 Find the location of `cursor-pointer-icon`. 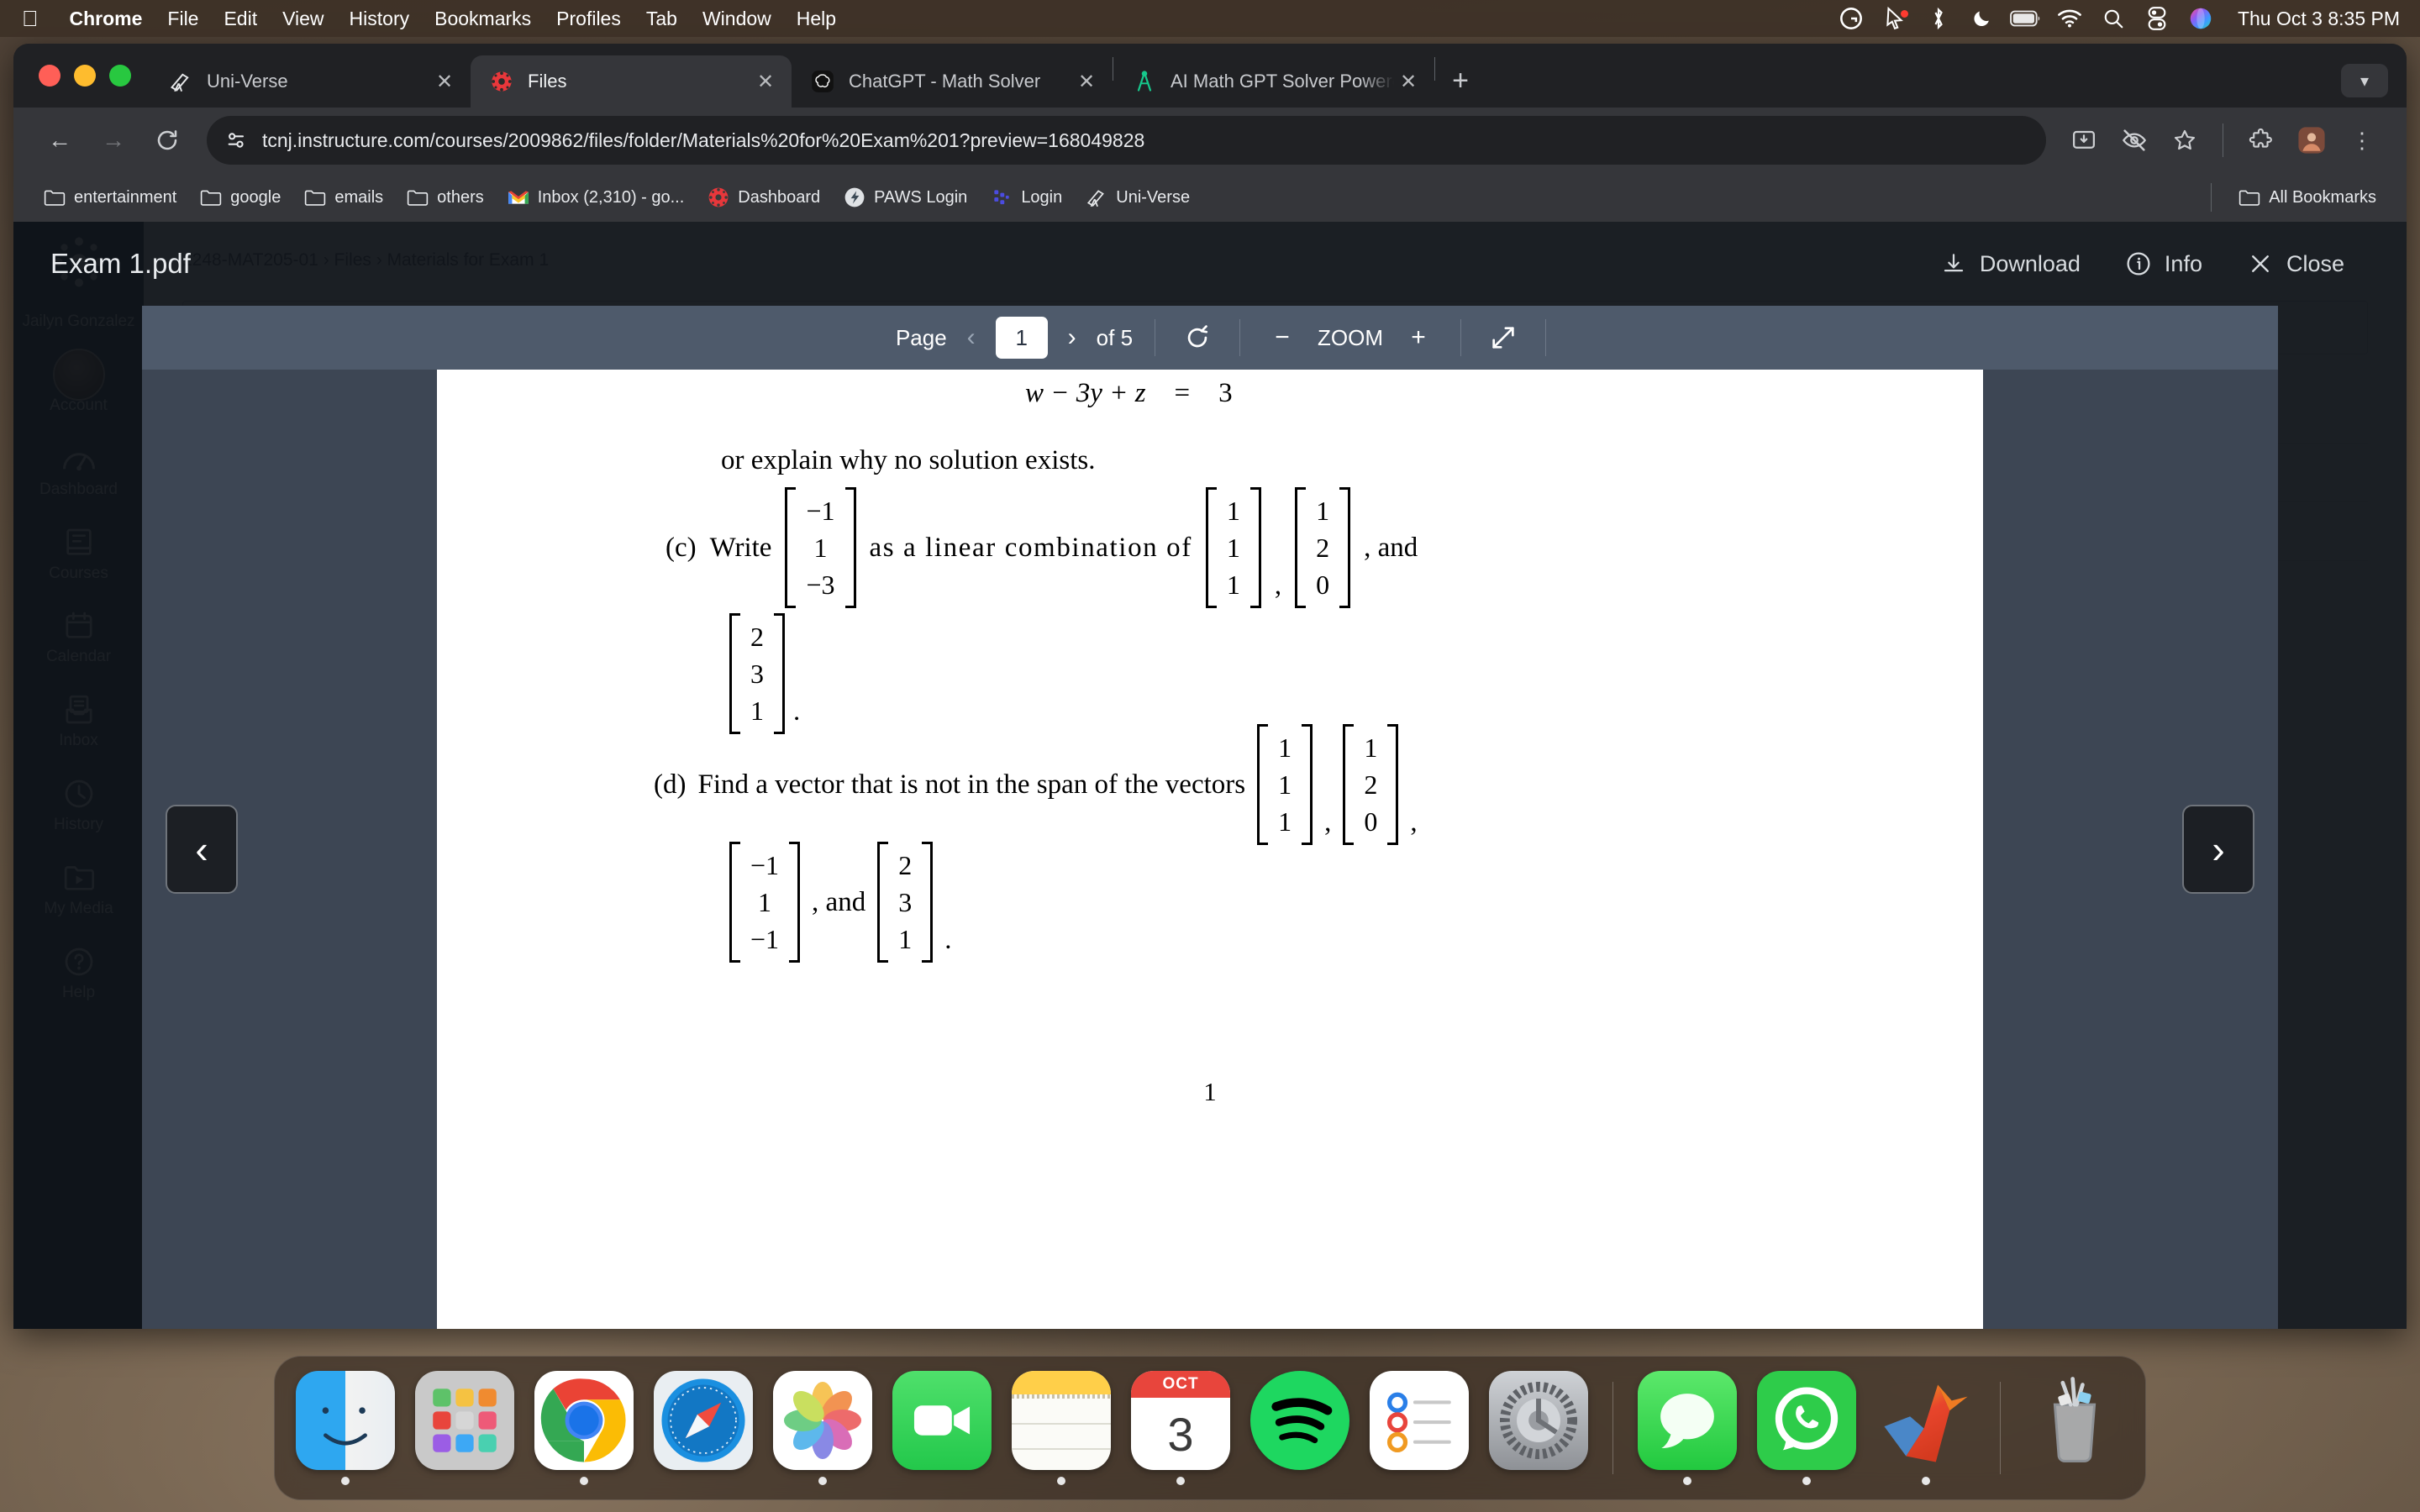

cursor-pointer-icon is located at coordinates (1895, 18).